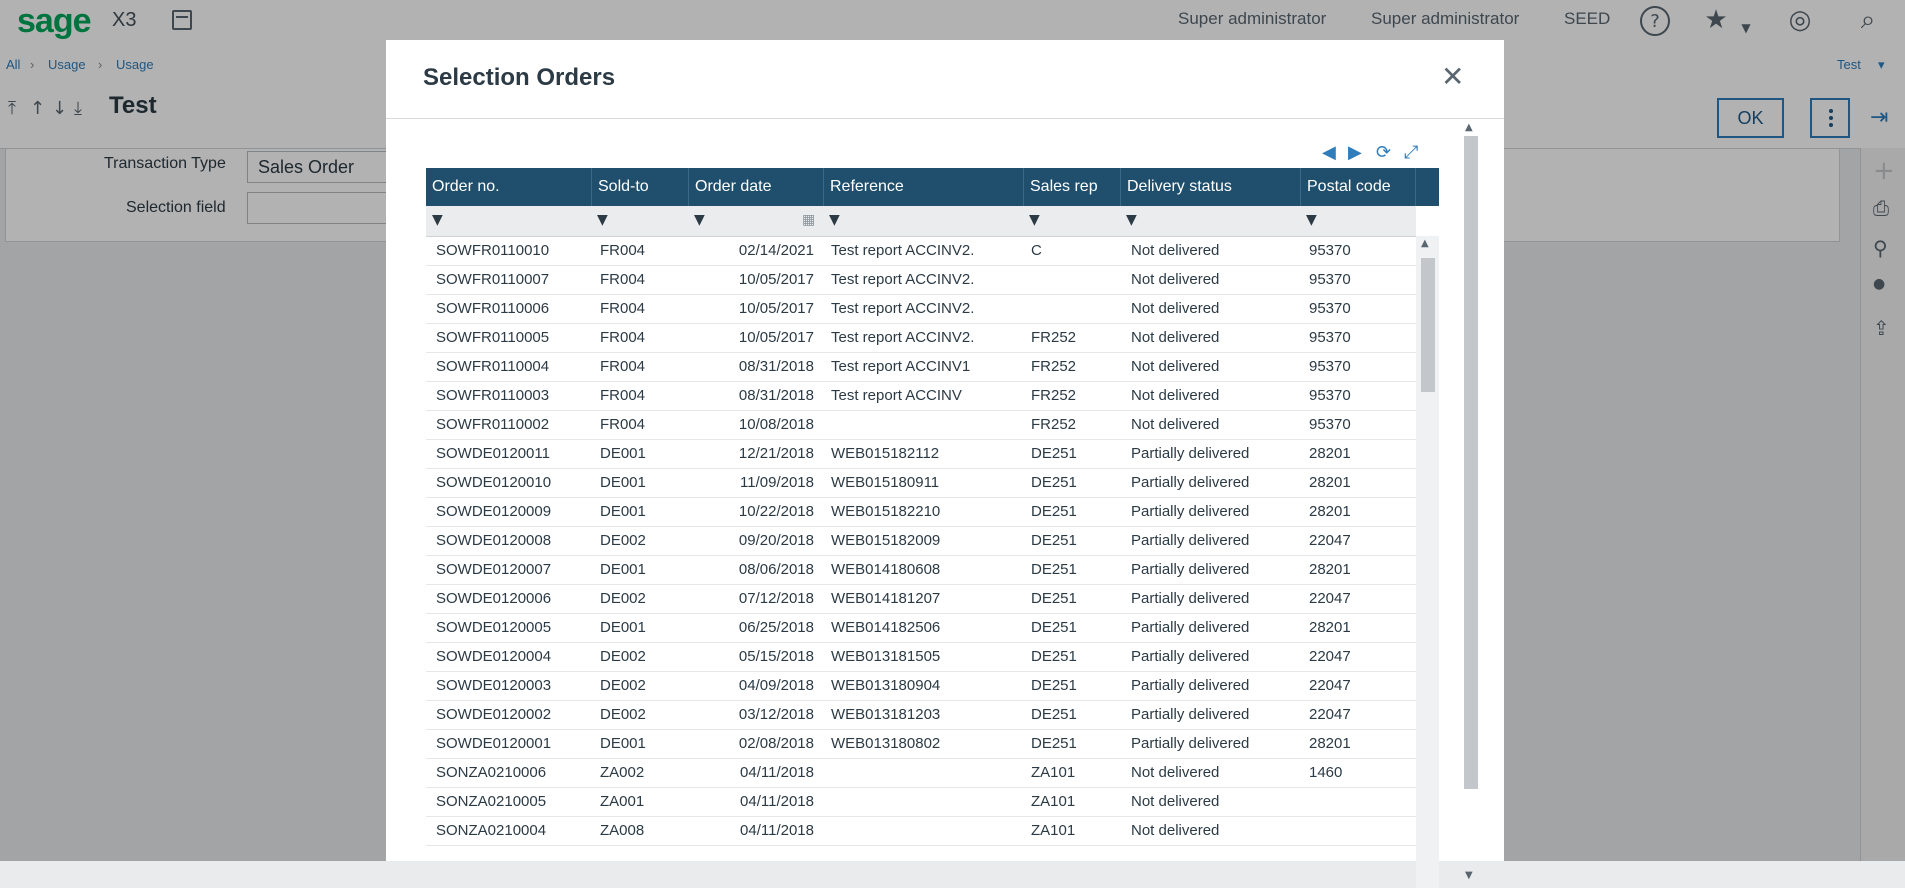 This screenshot has width=1905, height=888. Describe the element at coordinates (494, 627) in the screenshot. I see `cell-order-no: SOWDE0120005` at that location.